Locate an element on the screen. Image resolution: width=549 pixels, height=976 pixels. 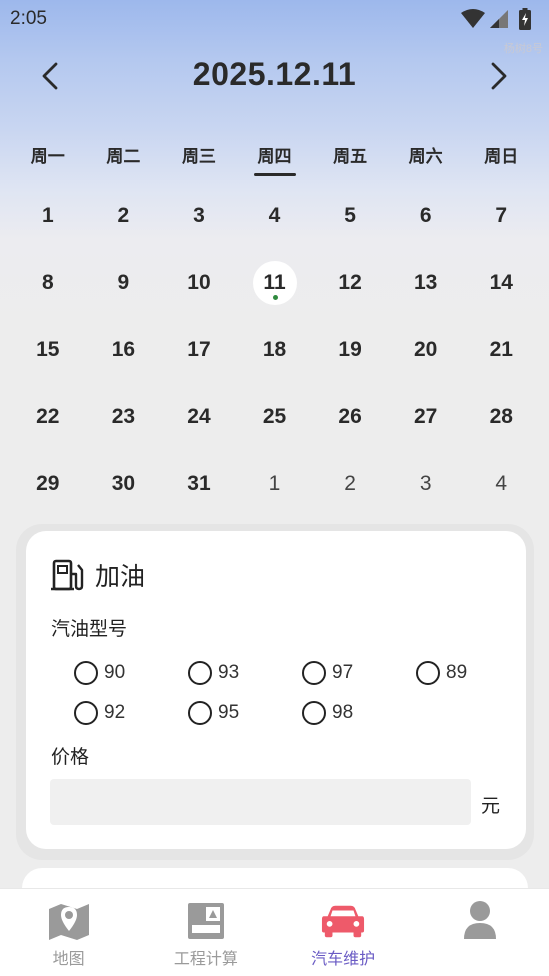
calendar-day-number: 24 is located at coordinates (199, 416).